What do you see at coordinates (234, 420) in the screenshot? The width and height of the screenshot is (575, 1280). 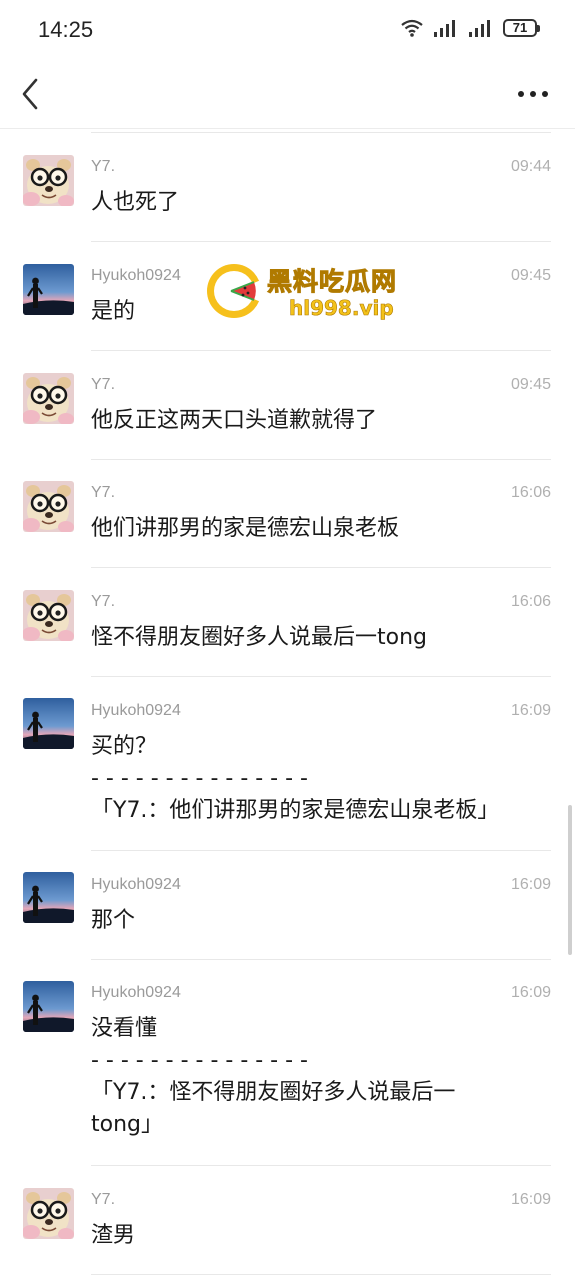 I see `message-text: 他反正这两天口头道歉就得了` at bounding box center [234, 420].